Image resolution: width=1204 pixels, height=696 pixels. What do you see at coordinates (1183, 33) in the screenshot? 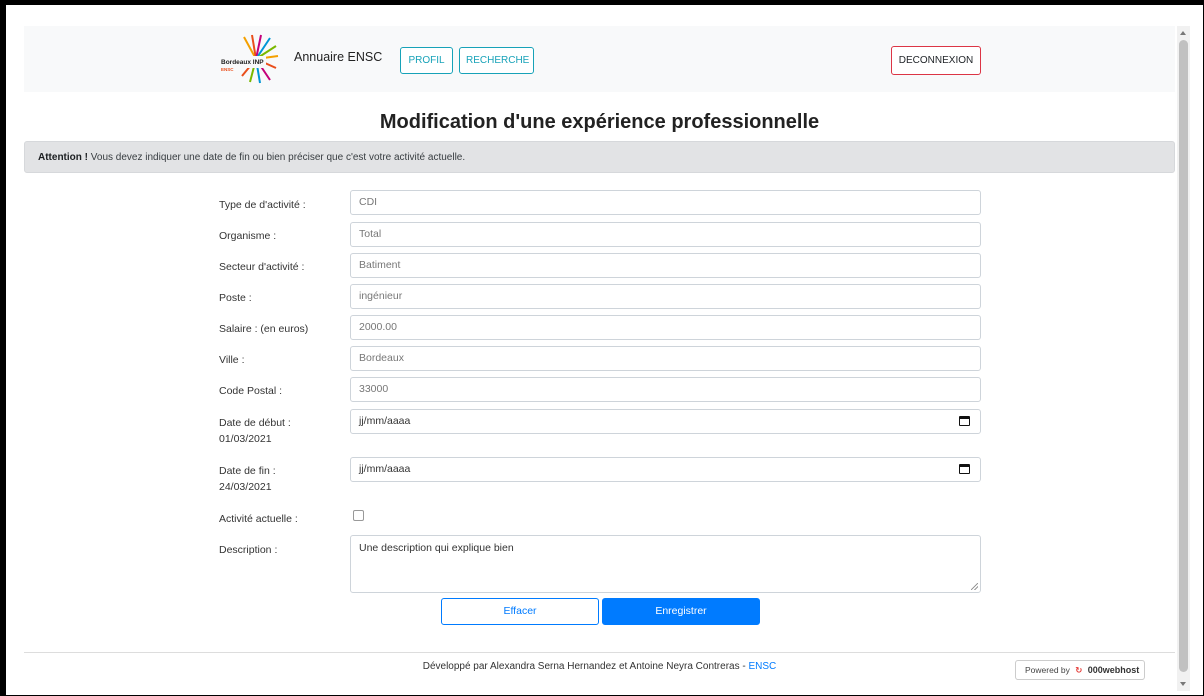
I see `scroll-up-icon` at bounding box center [1183, 33].